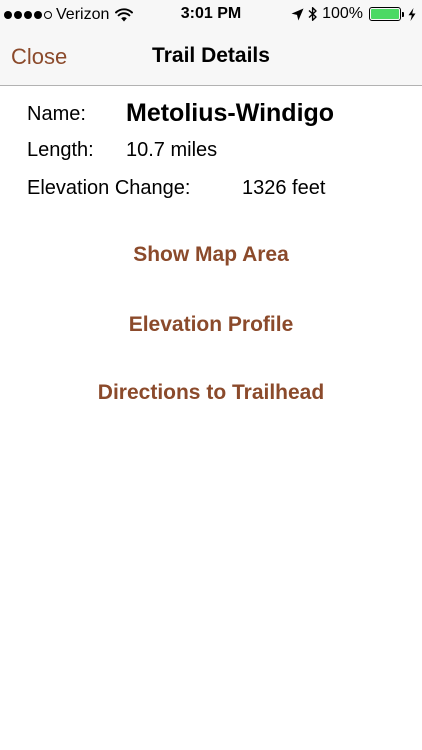  Describe the element at coordinates (60, 150) in the screenshot. I see `length-label: Length:` at that location.